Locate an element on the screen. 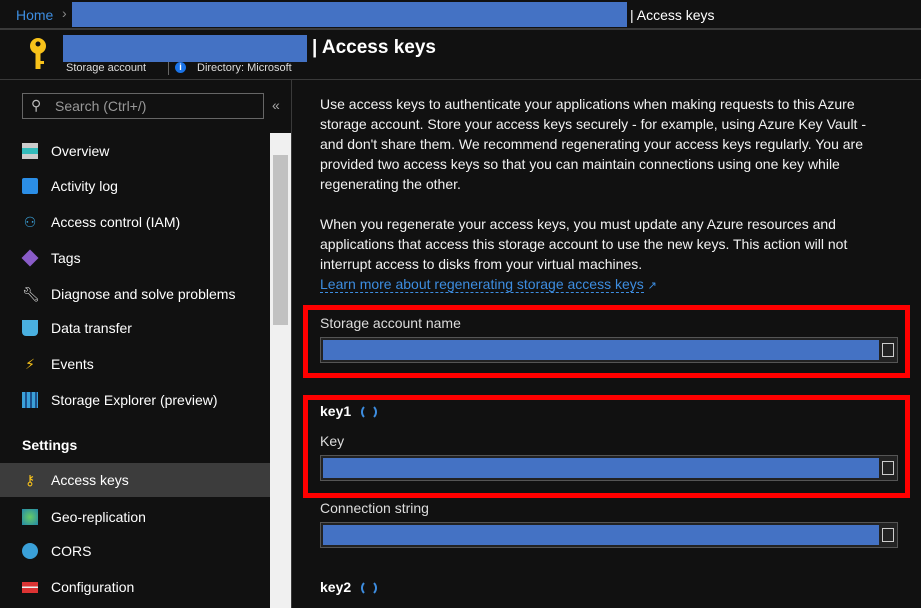 This screenshot has height=608, width=921. tag-icon is located at coordinates (30, 258).